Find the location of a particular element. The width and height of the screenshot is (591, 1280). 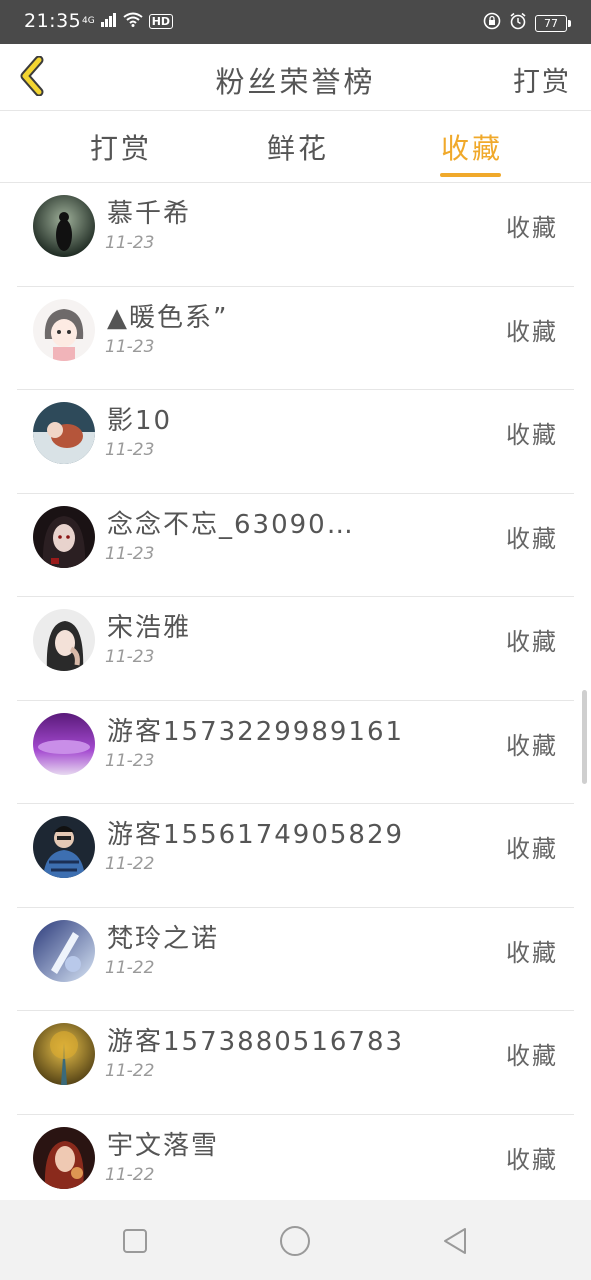

user-name: 慕千希 is located at coordinates (149, 214).